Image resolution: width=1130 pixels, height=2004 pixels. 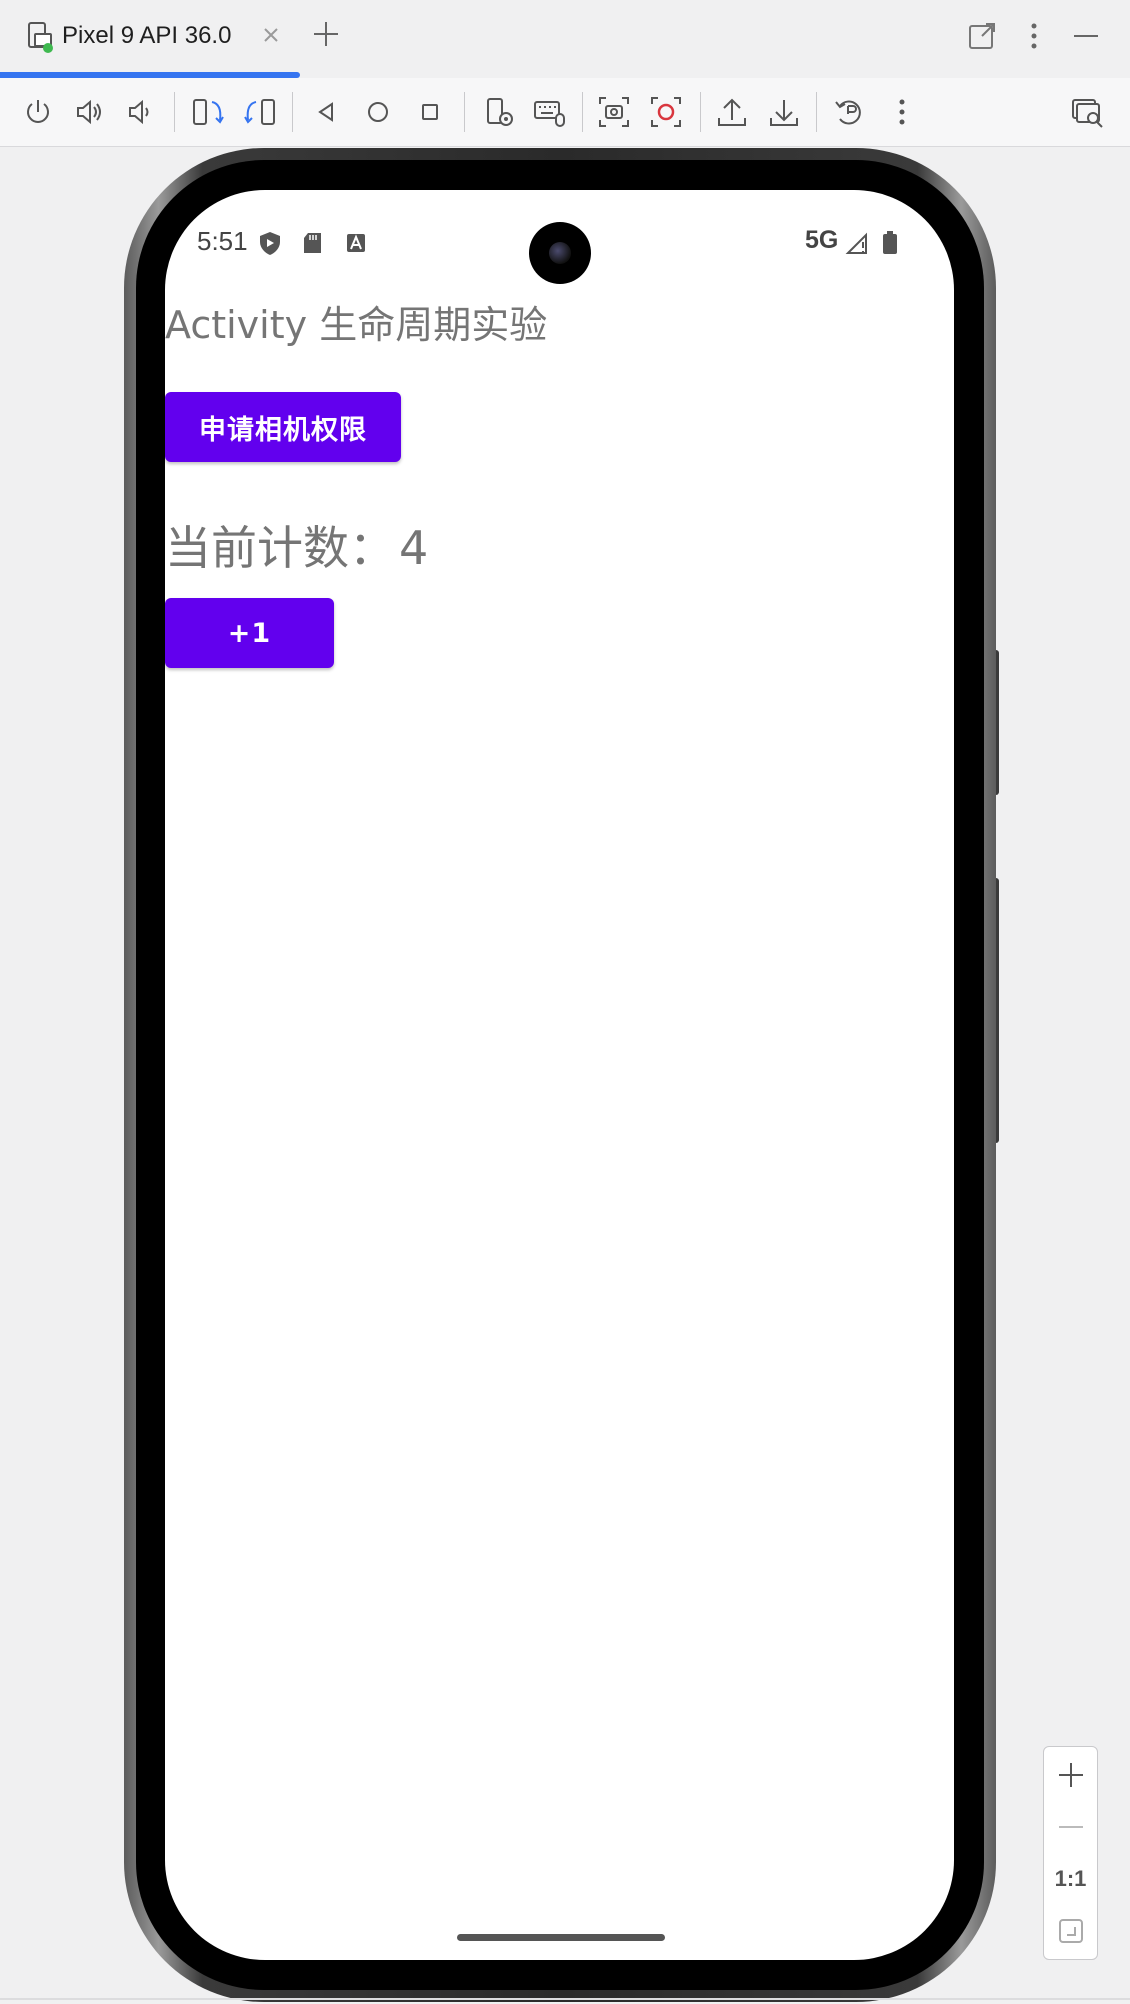 I want to click on minimize-icon, so click(x=1086, y=36).